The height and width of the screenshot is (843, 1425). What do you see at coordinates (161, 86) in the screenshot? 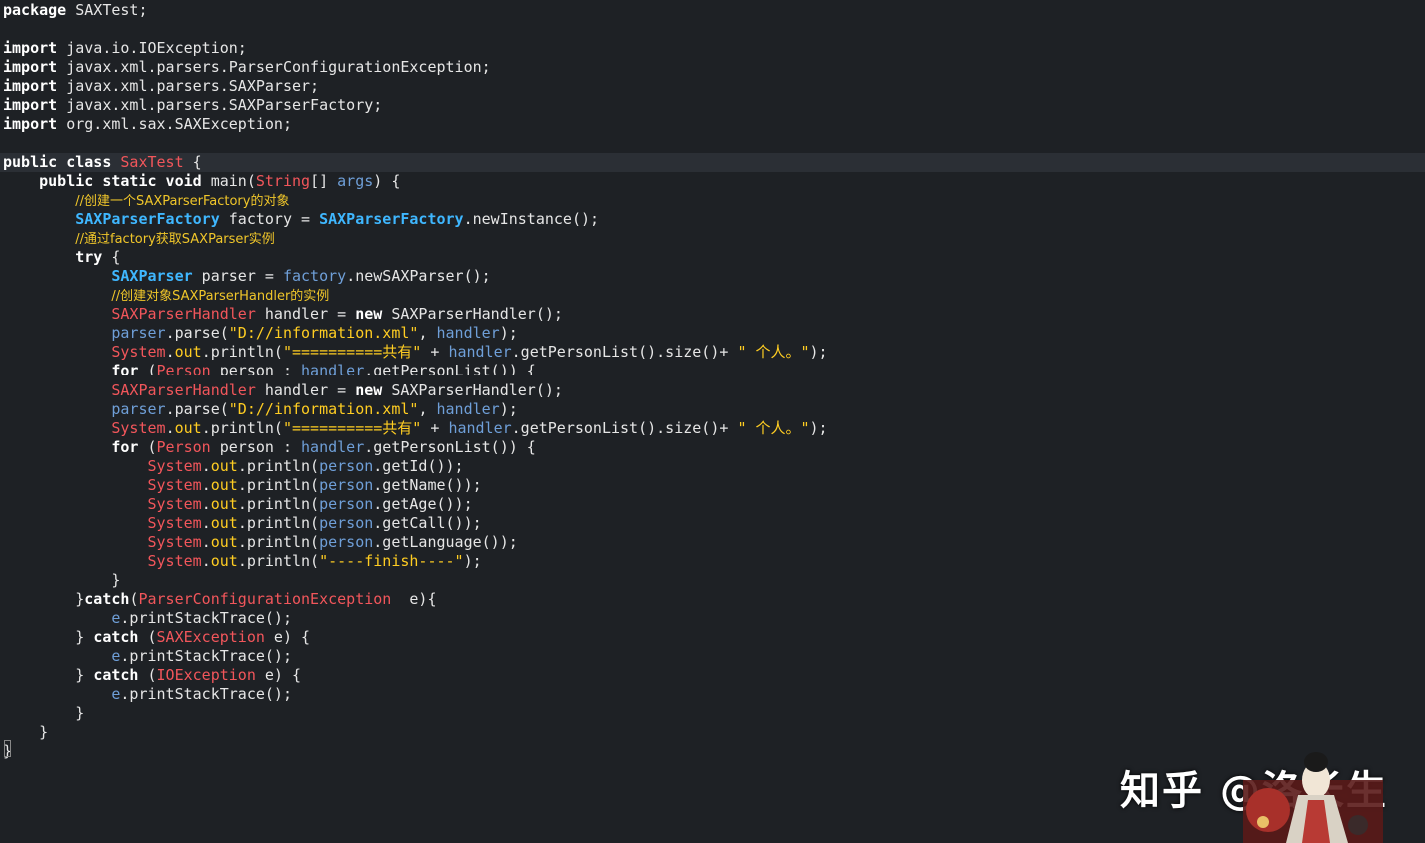
I see `code-line: import javax.xml.parsers.SAXParser;` at bounding box center [161, 86].